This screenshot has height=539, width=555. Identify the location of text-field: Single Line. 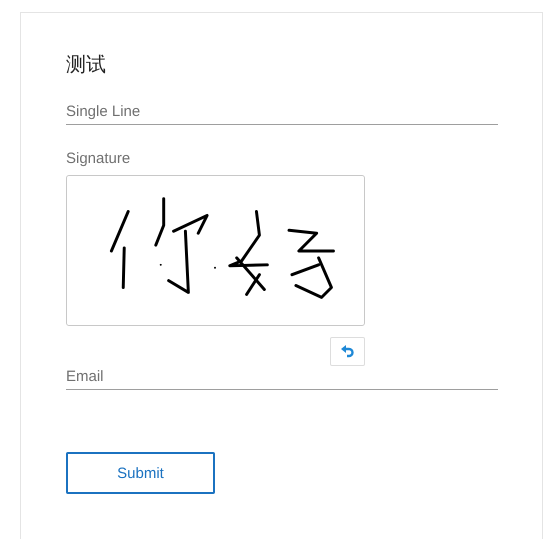
(282, 114).